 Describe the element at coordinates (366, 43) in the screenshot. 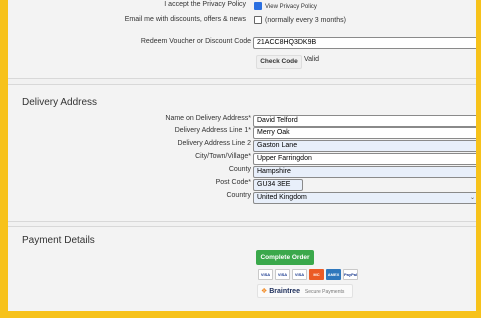

I see `voucher-input: 21ACC8HQ3DK9B` at that location.